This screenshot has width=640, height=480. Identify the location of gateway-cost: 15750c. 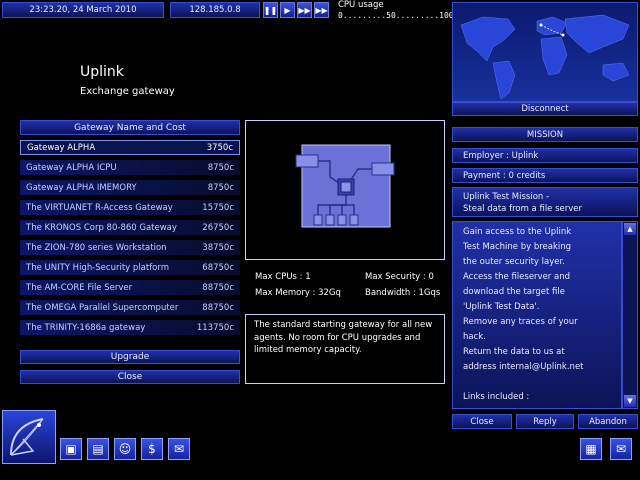
(218, 207).